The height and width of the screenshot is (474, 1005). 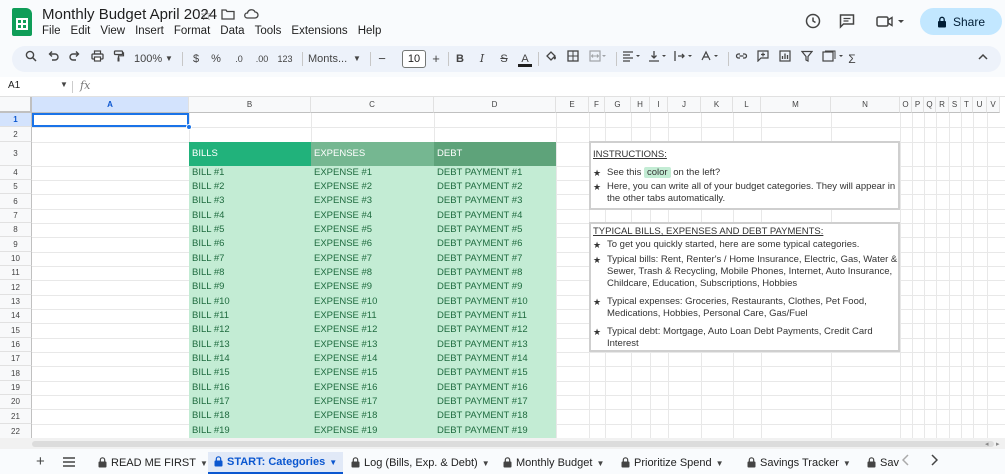 What do you see at coordinates (436, 59) in the screenshot?
I see `increase-font-size-button: +` at bounding box center [436, 59].